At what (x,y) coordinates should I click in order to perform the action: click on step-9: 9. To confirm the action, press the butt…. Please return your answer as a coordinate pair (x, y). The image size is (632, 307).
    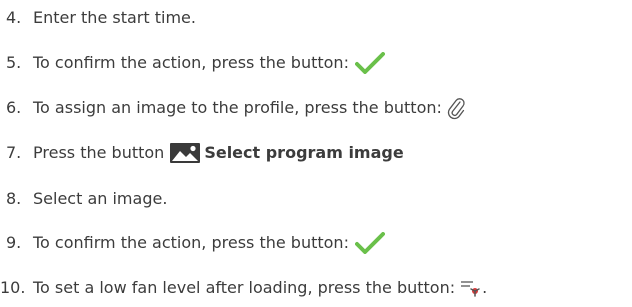
    Looking at the image, I should click on (192, 243).